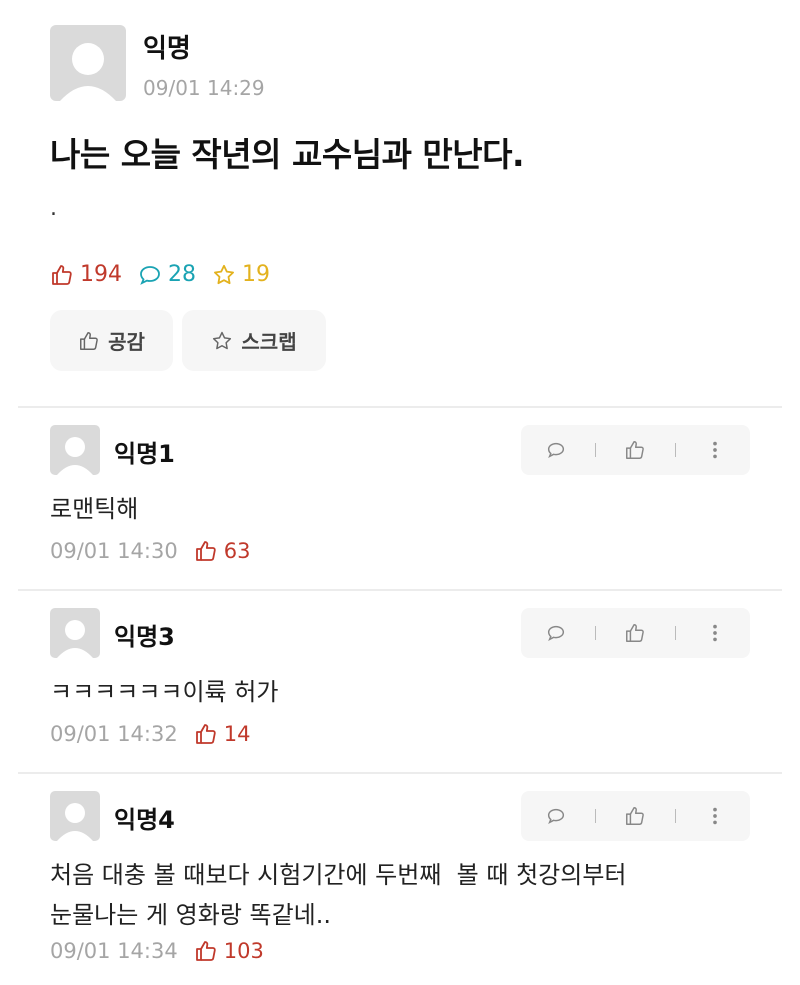 The width and height of the screenshot is (800, 985). What do you see at coordinates (114, 551) in the screenshot?
I see `comment-time: 09/01 14:30` at bounding box center [114, 551].